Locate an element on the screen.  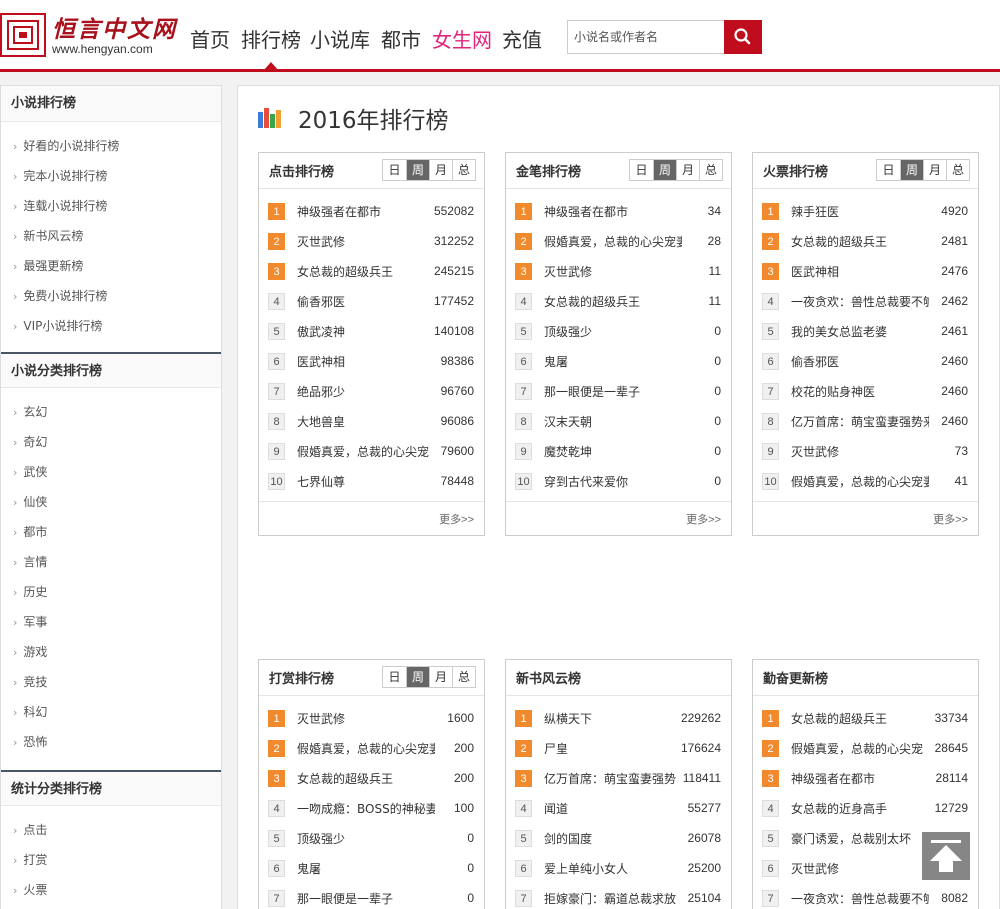
book-title-link: 七界仙尊 is located at coordinates (366, 481).